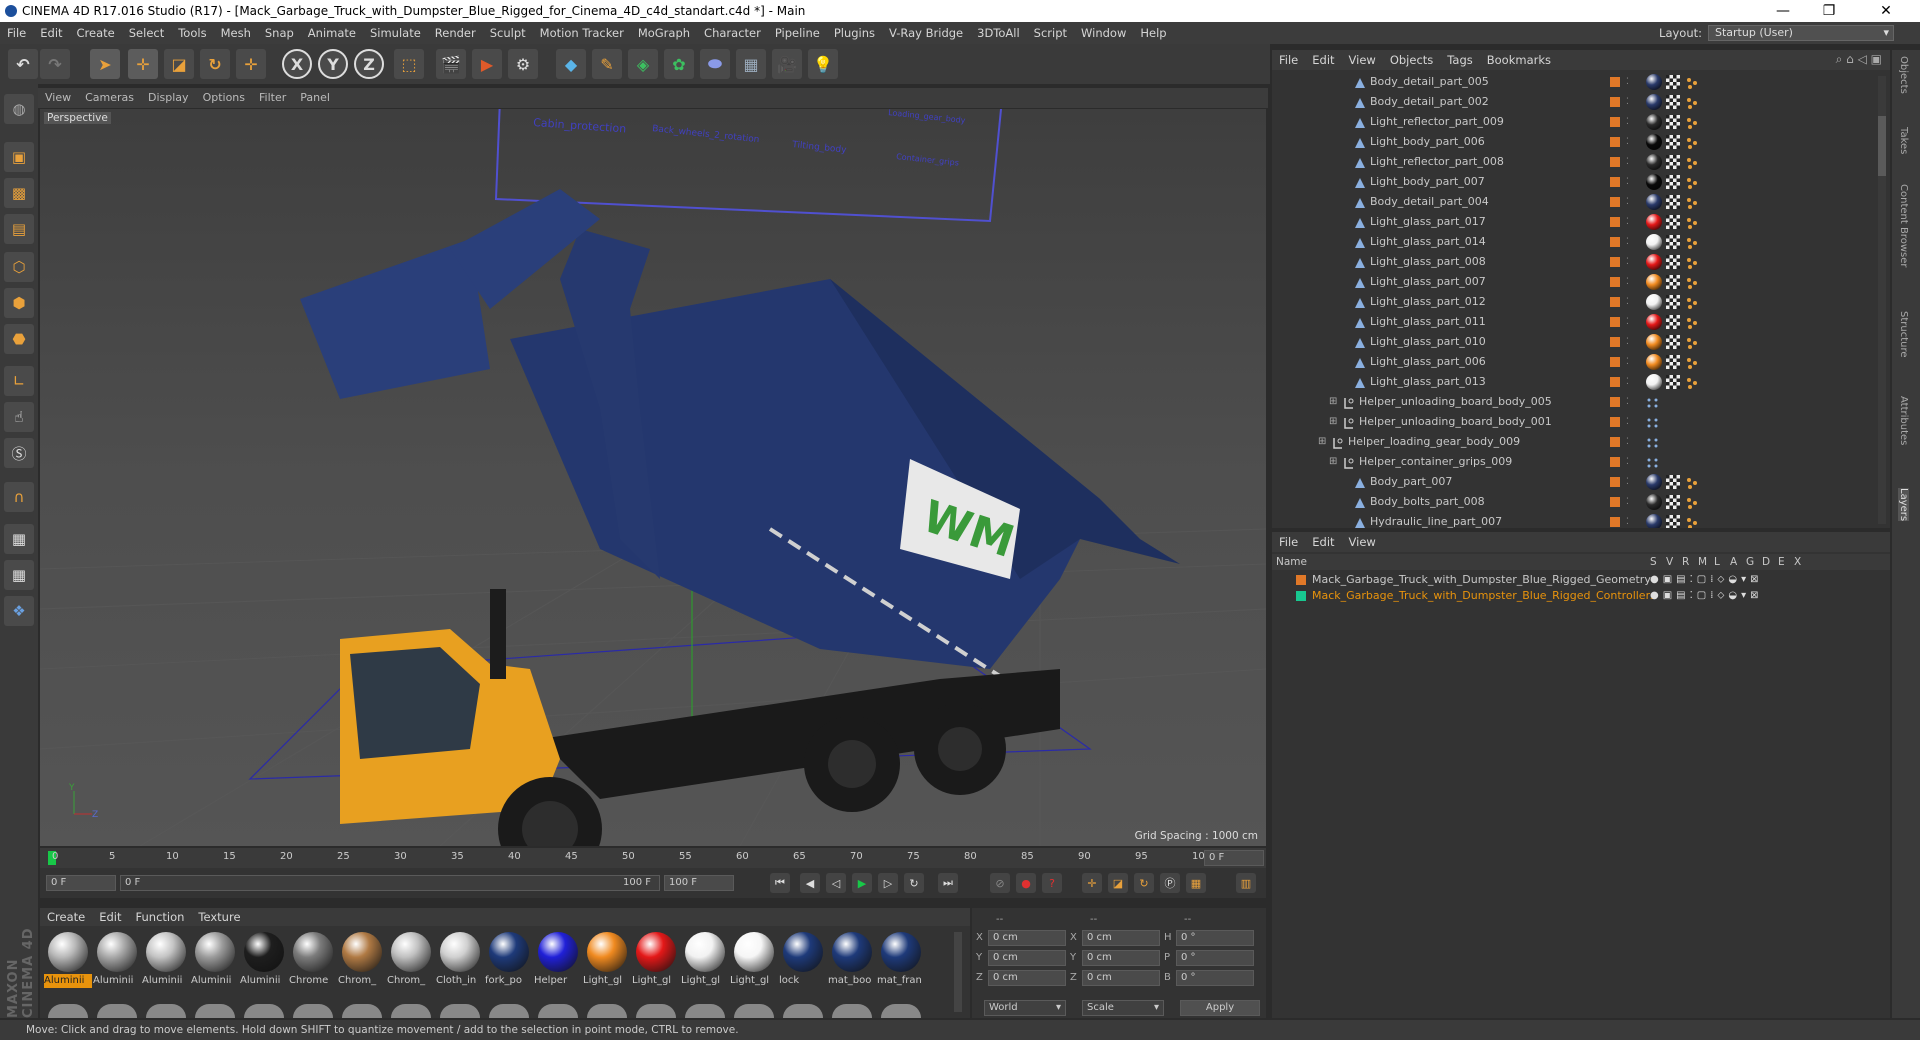  I want to click on side-tab-structure: Structure, so click(1903, 334).